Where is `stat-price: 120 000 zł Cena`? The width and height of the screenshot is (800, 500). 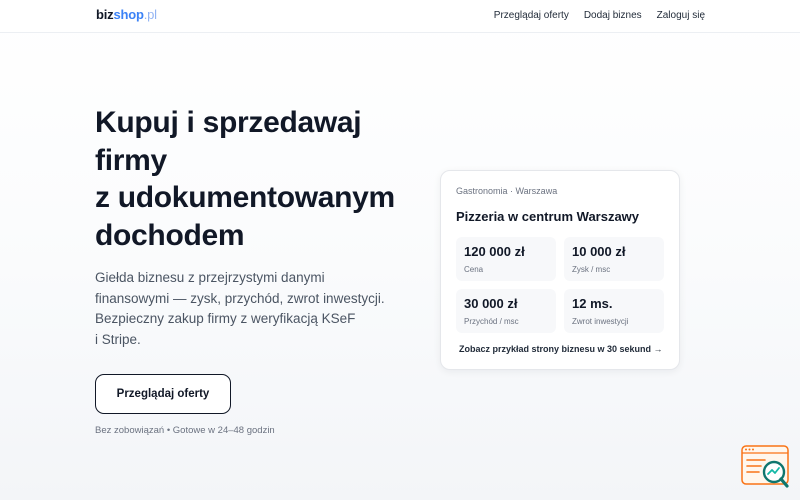
stat-price: 120 000 zł Cena is located at coordinates (506, 259).